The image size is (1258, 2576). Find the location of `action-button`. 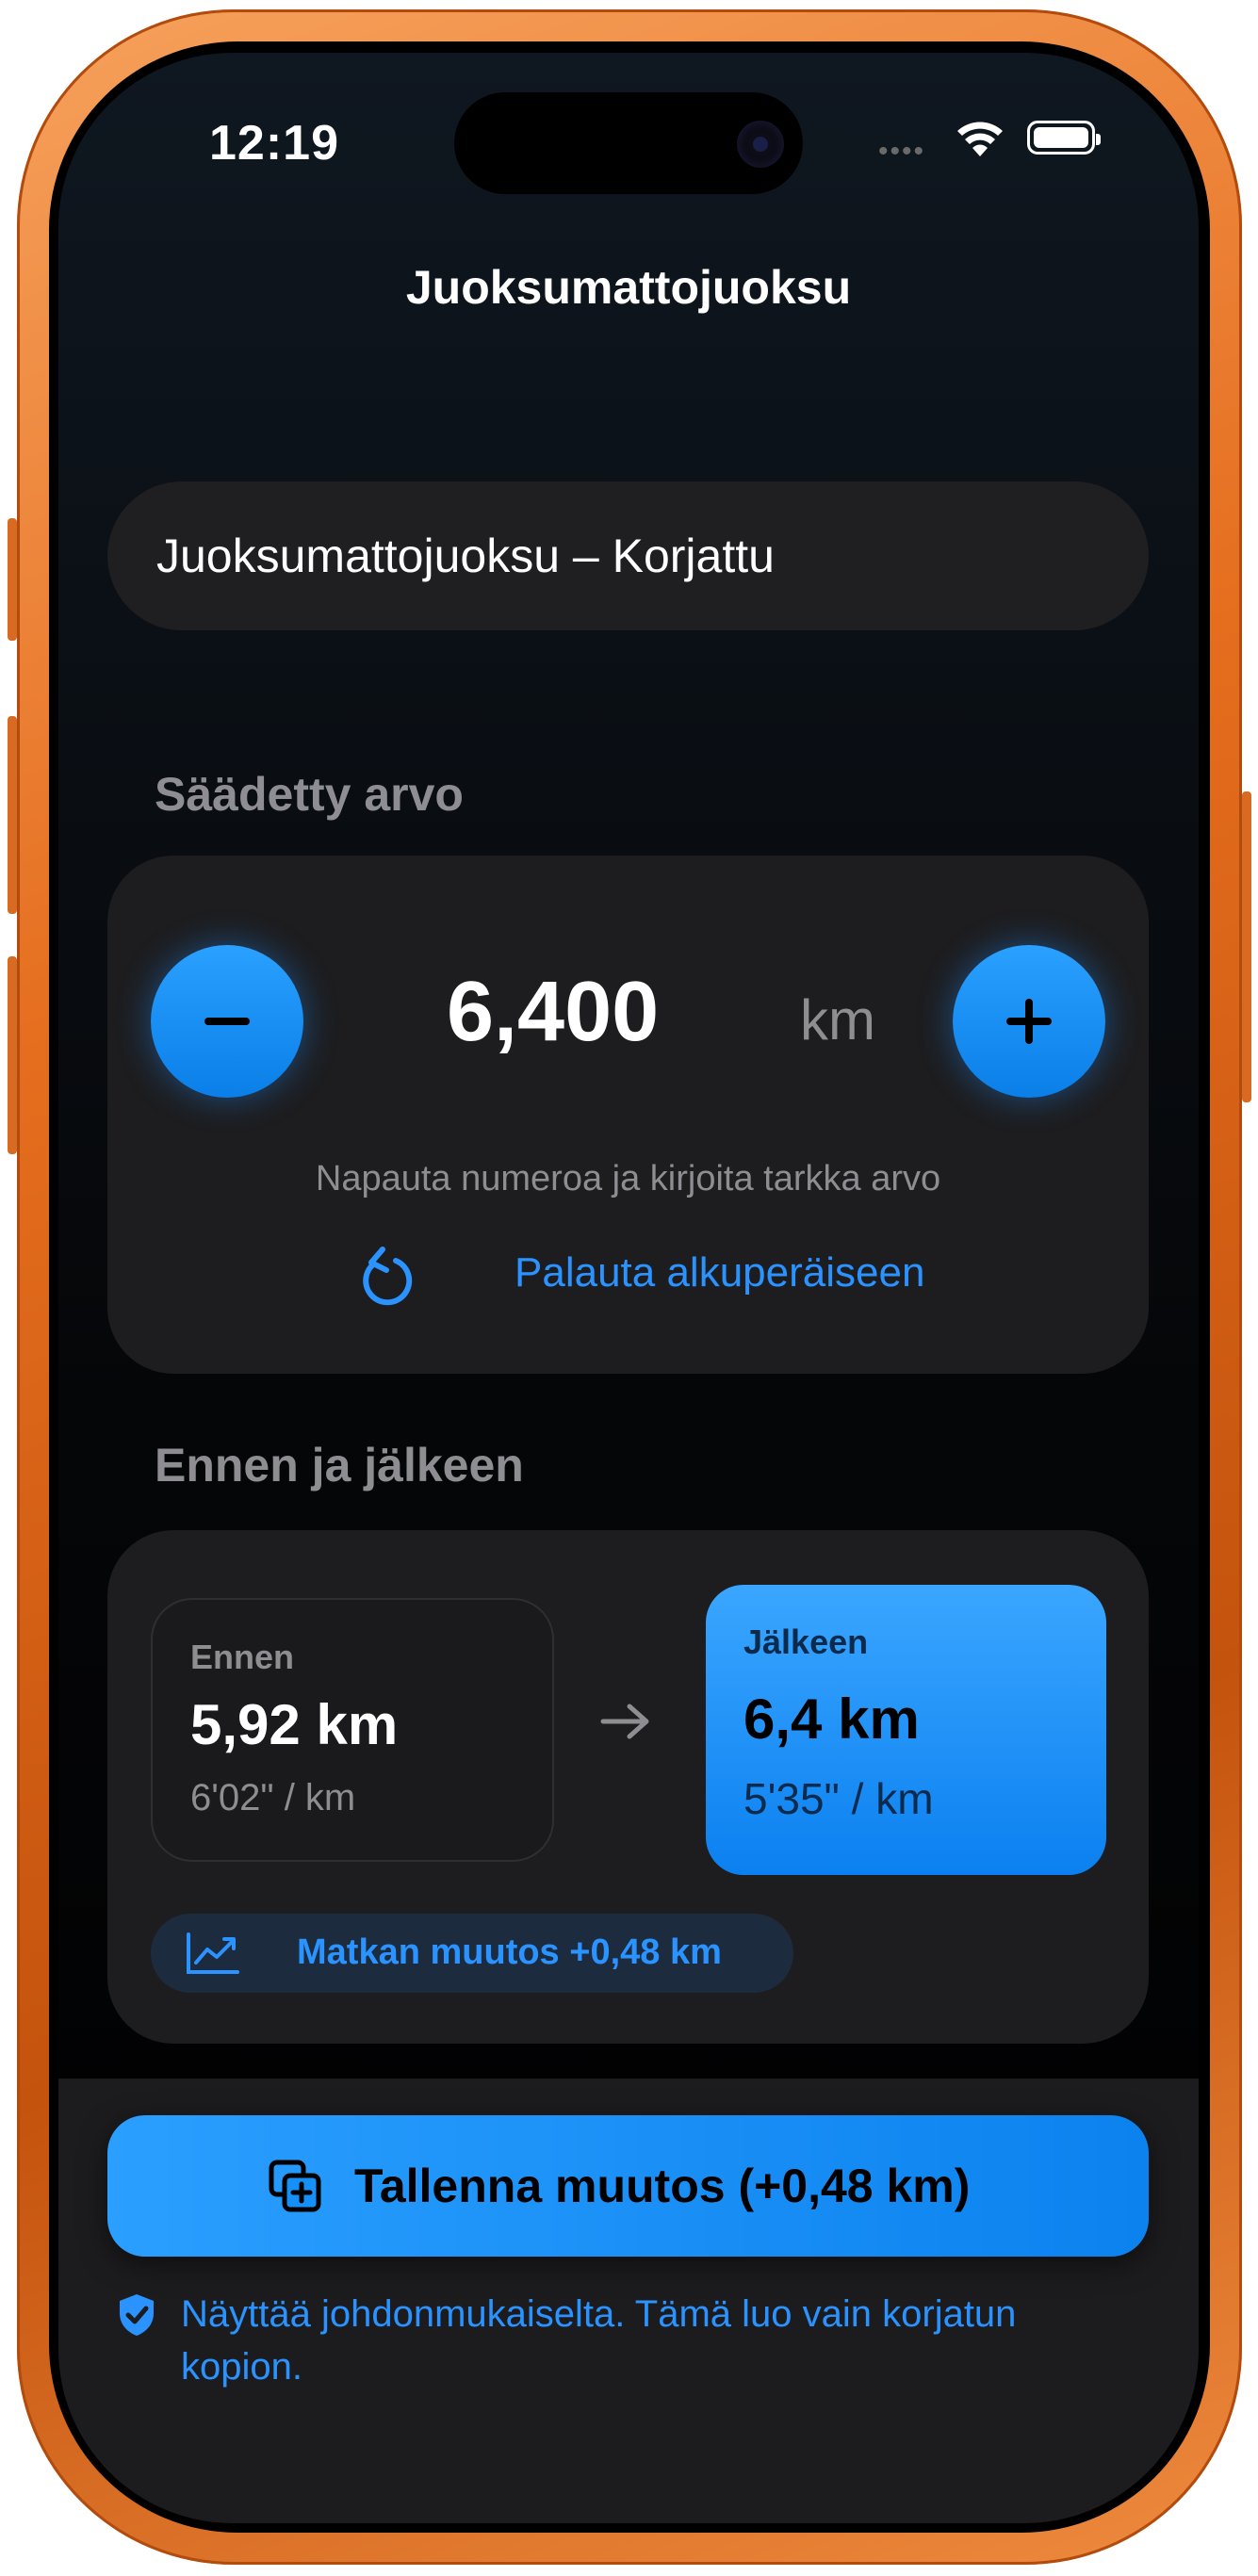

action-button is located at coordinates (12, 579).